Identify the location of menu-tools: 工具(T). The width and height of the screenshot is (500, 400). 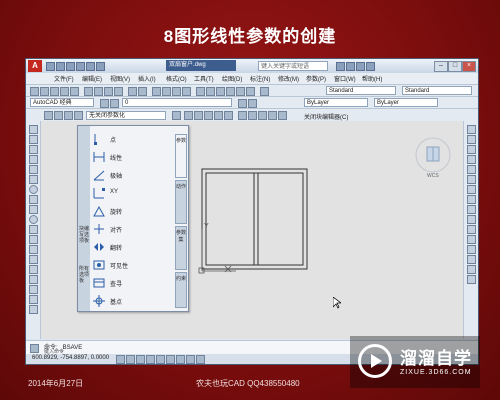
(204, 78).